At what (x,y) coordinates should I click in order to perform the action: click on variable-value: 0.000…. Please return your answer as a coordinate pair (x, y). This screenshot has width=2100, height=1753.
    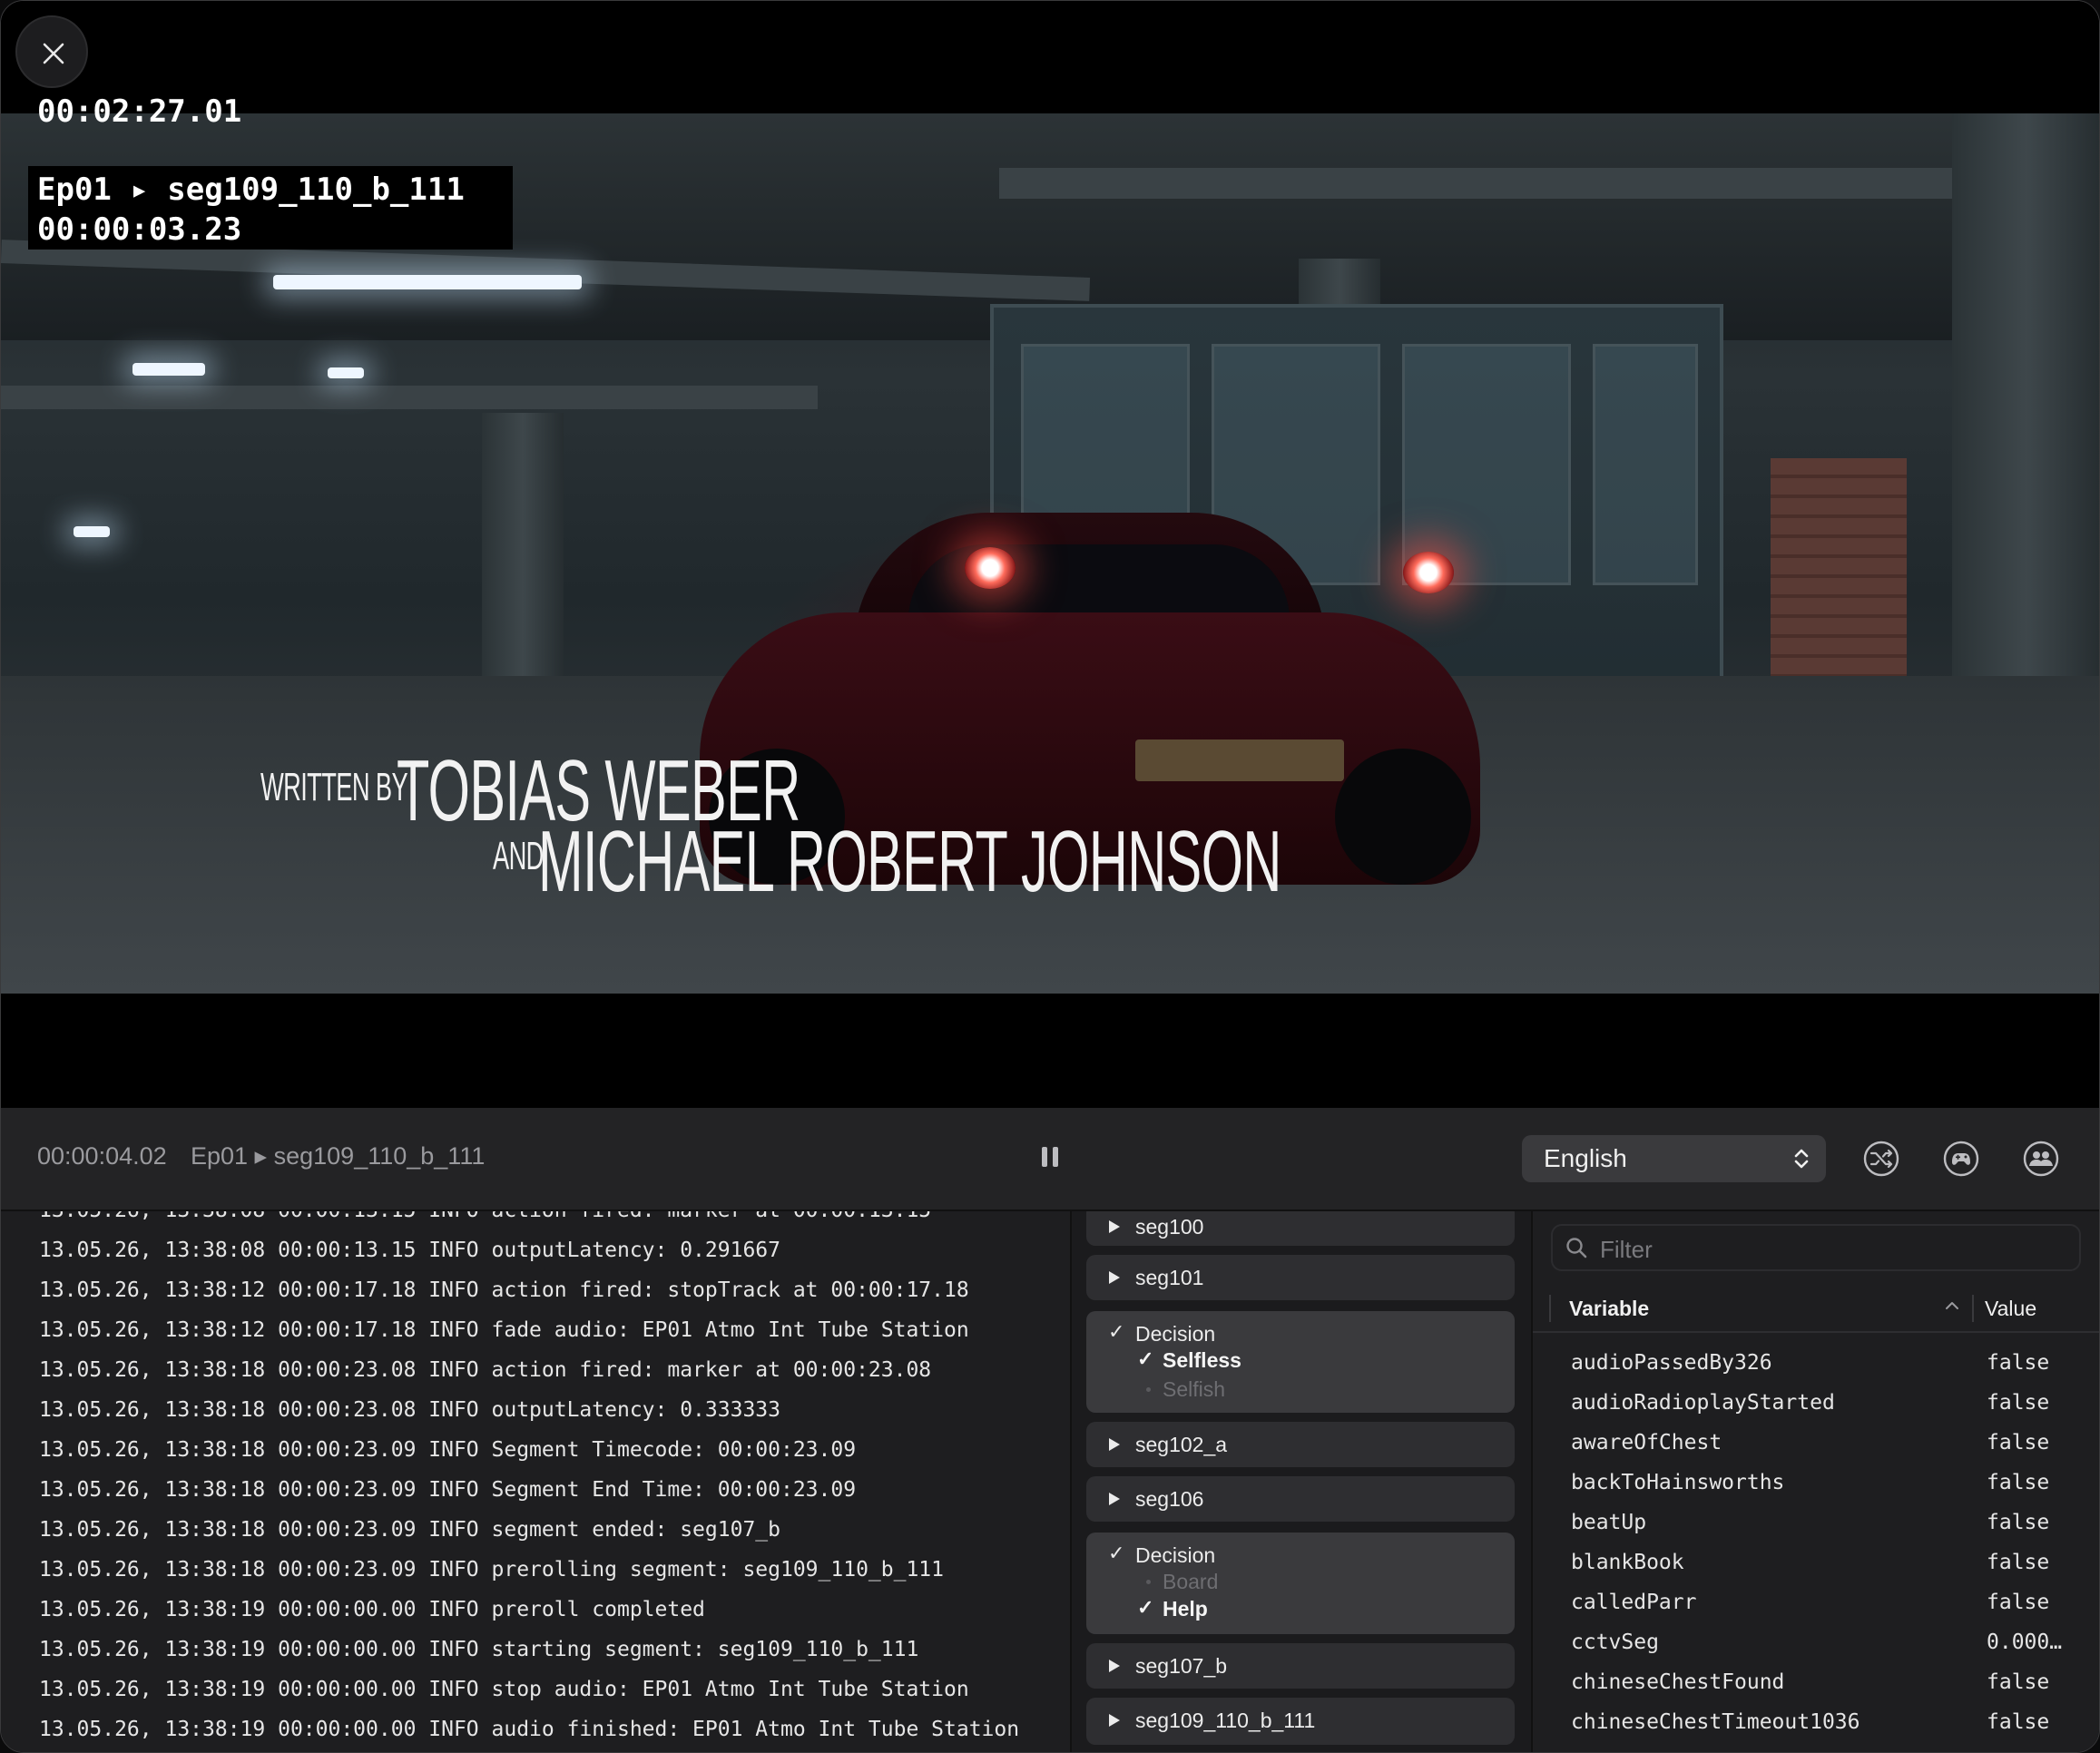
    Looking at the image, I should click on (2025, 1642).